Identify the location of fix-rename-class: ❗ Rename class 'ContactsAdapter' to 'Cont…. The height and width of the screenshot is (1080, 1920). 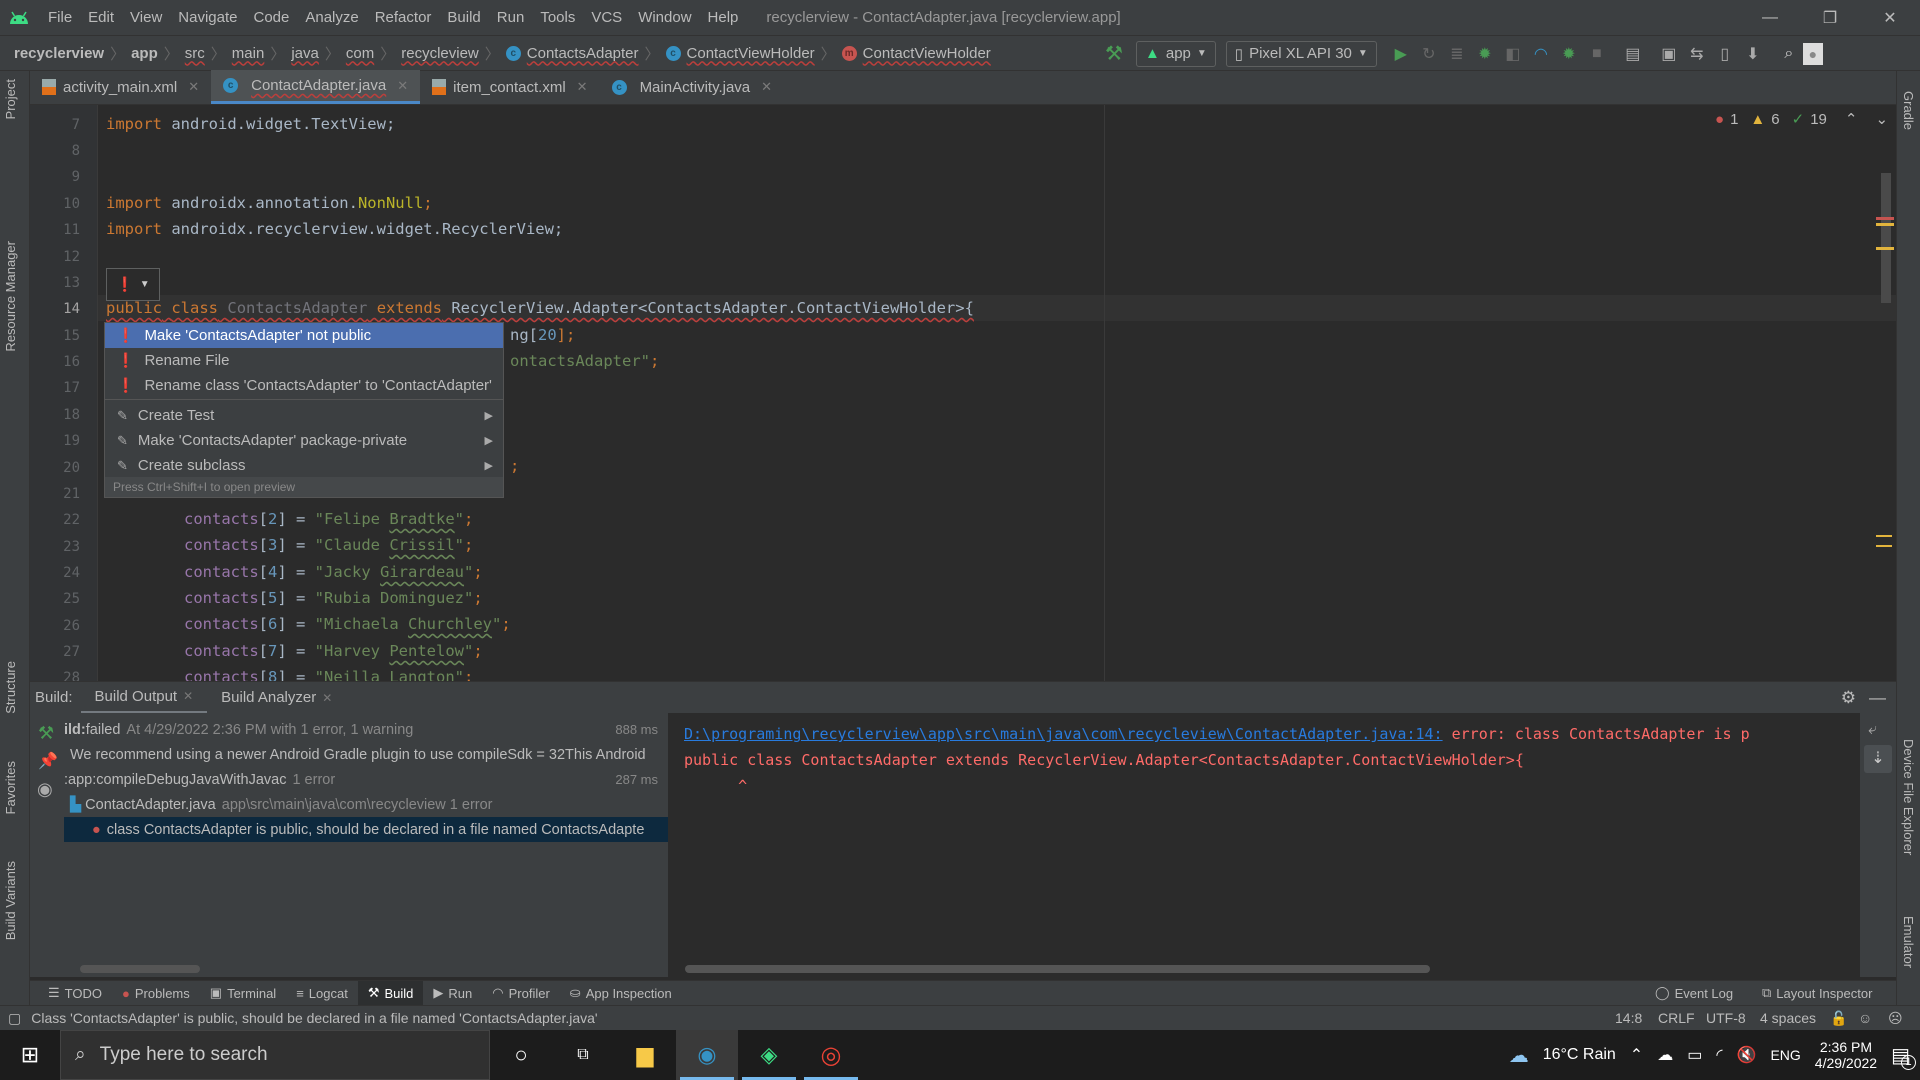
(304, 385).